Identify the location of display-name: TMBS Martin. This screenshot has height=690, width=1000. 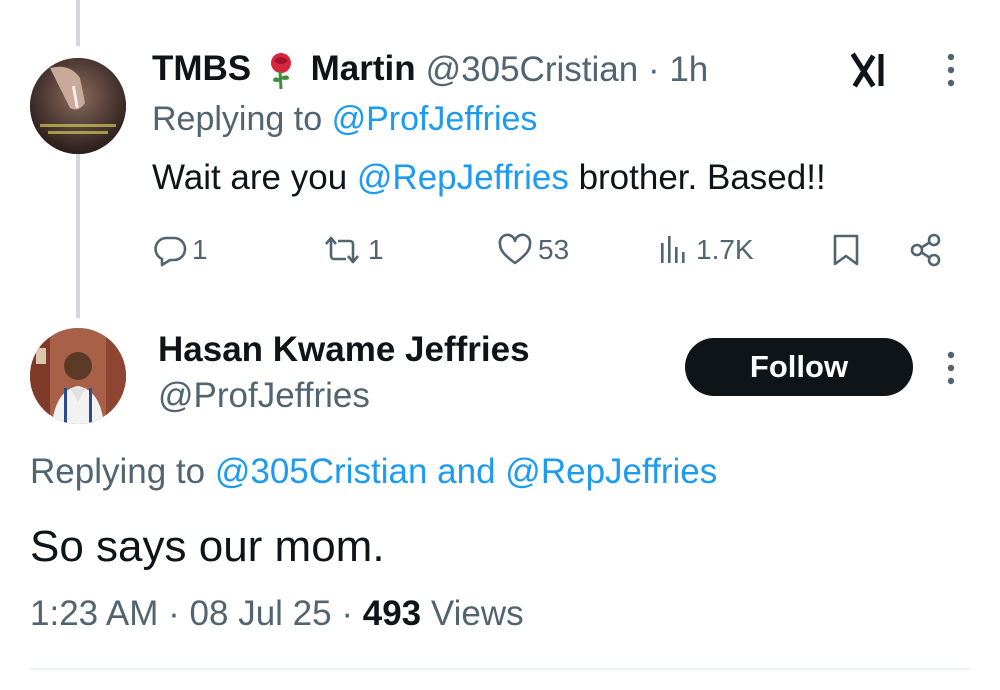
(284, 70).